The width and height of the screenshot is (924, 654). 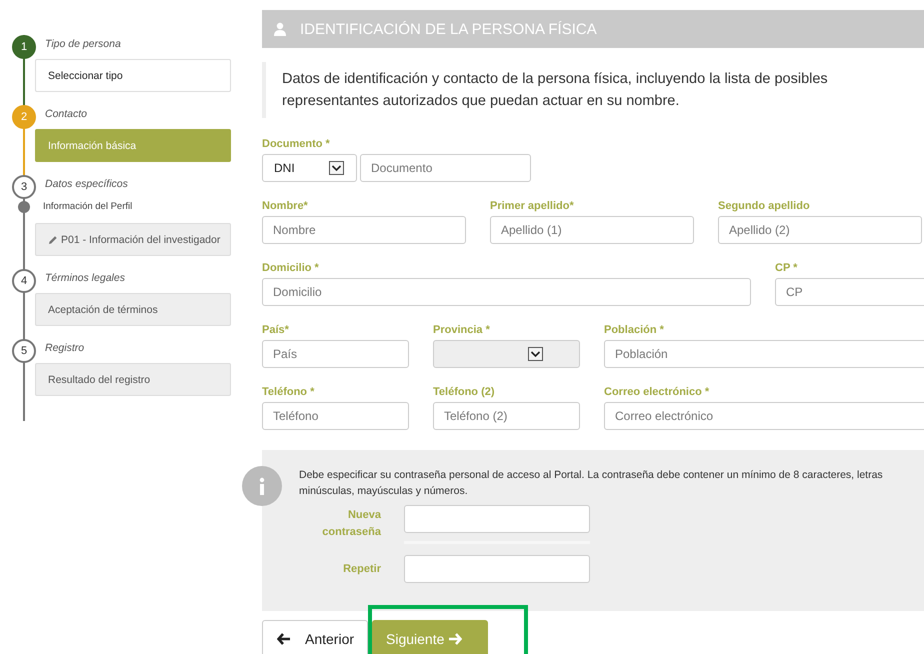 I want to click on input-field: Correo electrónico, so click(x=764, y=416).